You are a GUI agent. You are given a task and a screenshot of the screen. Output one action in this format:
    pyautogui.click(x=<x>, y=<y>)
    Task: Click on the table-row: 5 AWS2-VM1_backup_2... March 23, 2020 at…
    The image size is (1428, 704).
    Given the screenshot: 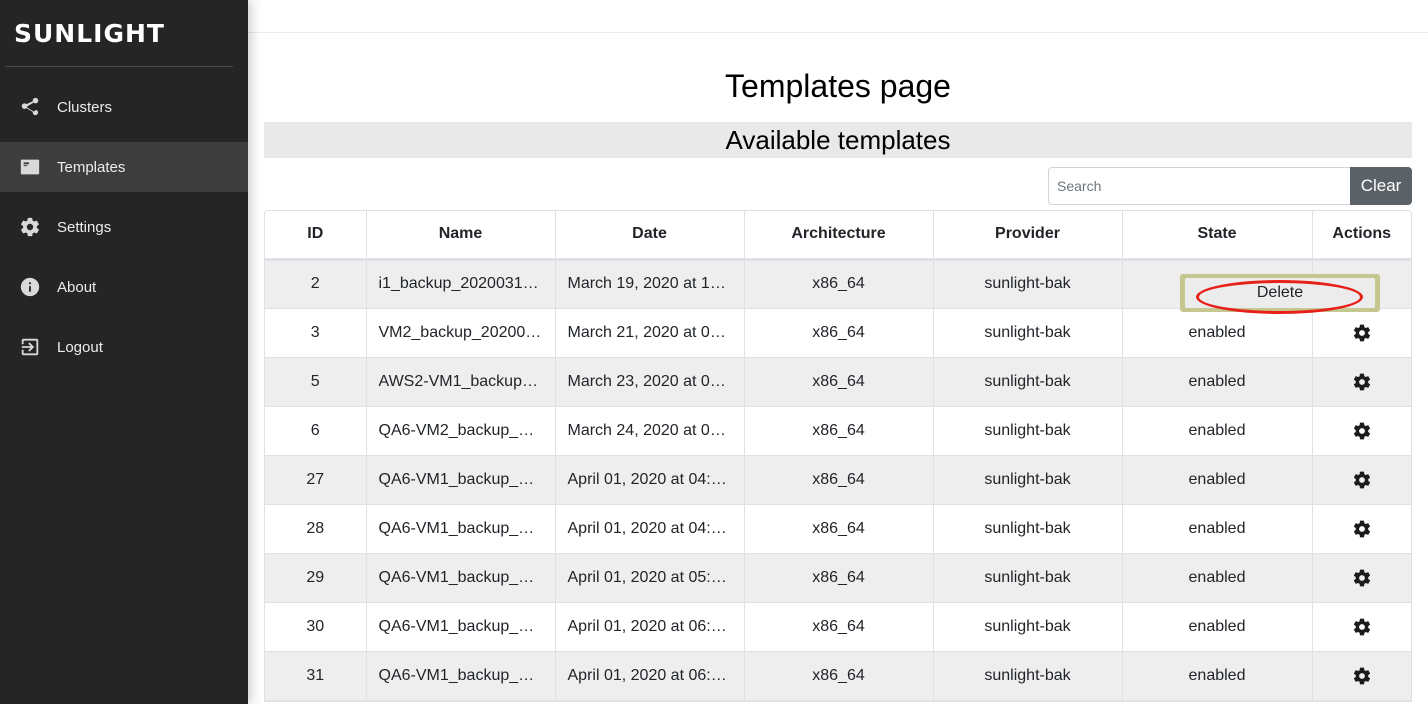 What is the action you would take?
    pyautogui.click(x=838, y=382)
    